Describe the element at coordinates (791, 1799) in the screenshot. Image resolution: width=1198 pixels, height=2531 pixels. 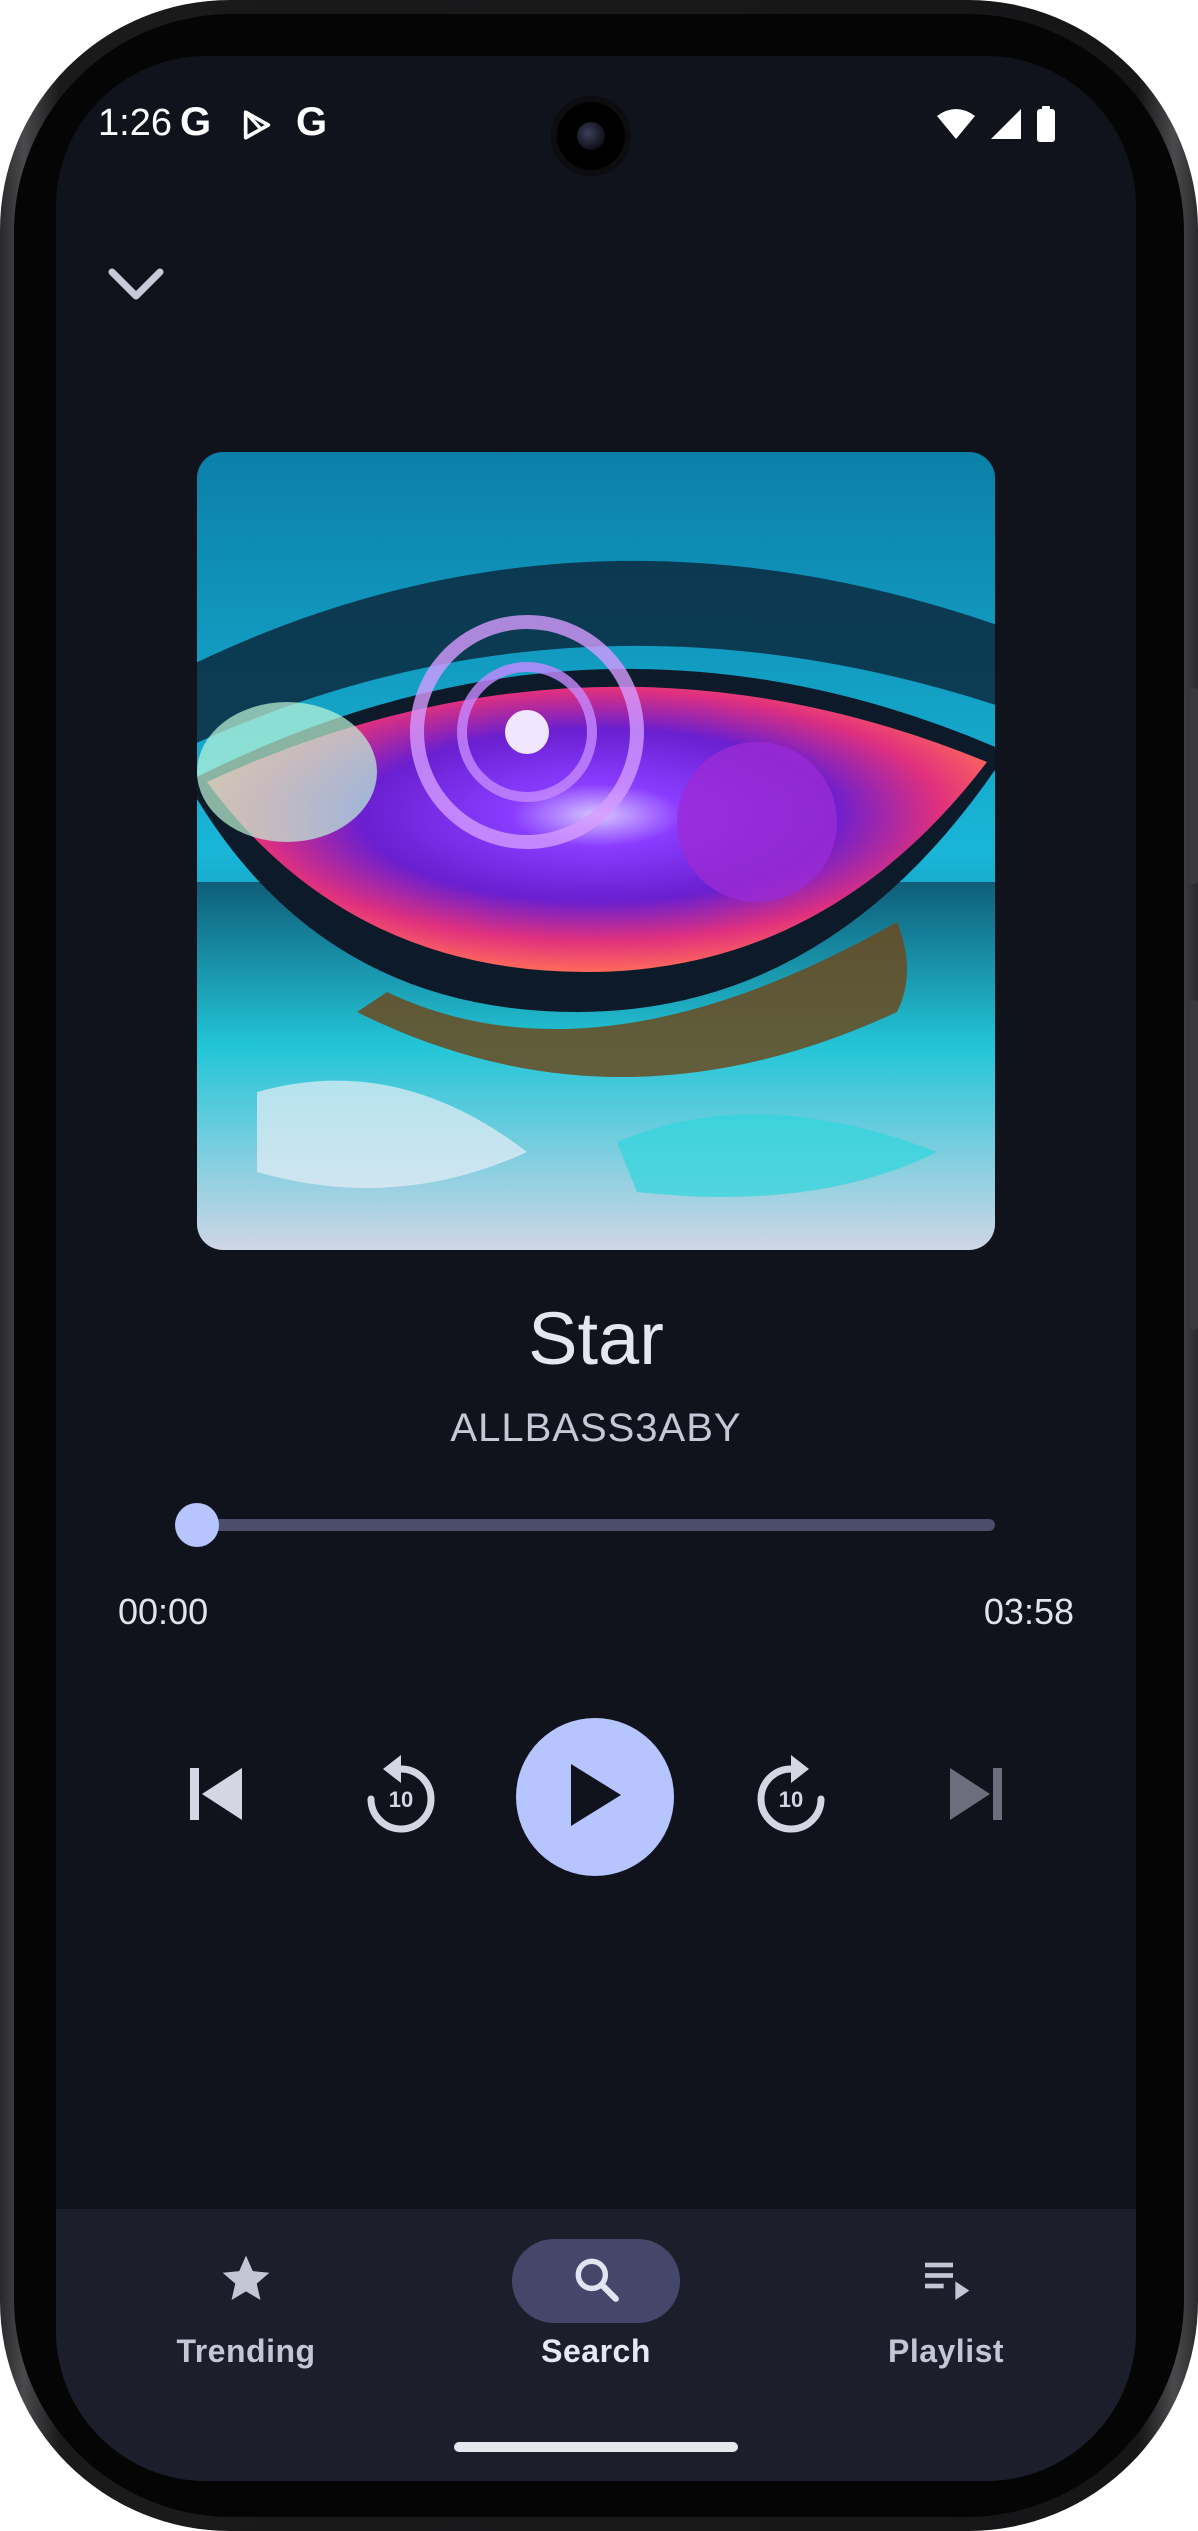
I see `forward-10-label: 10` at that location.